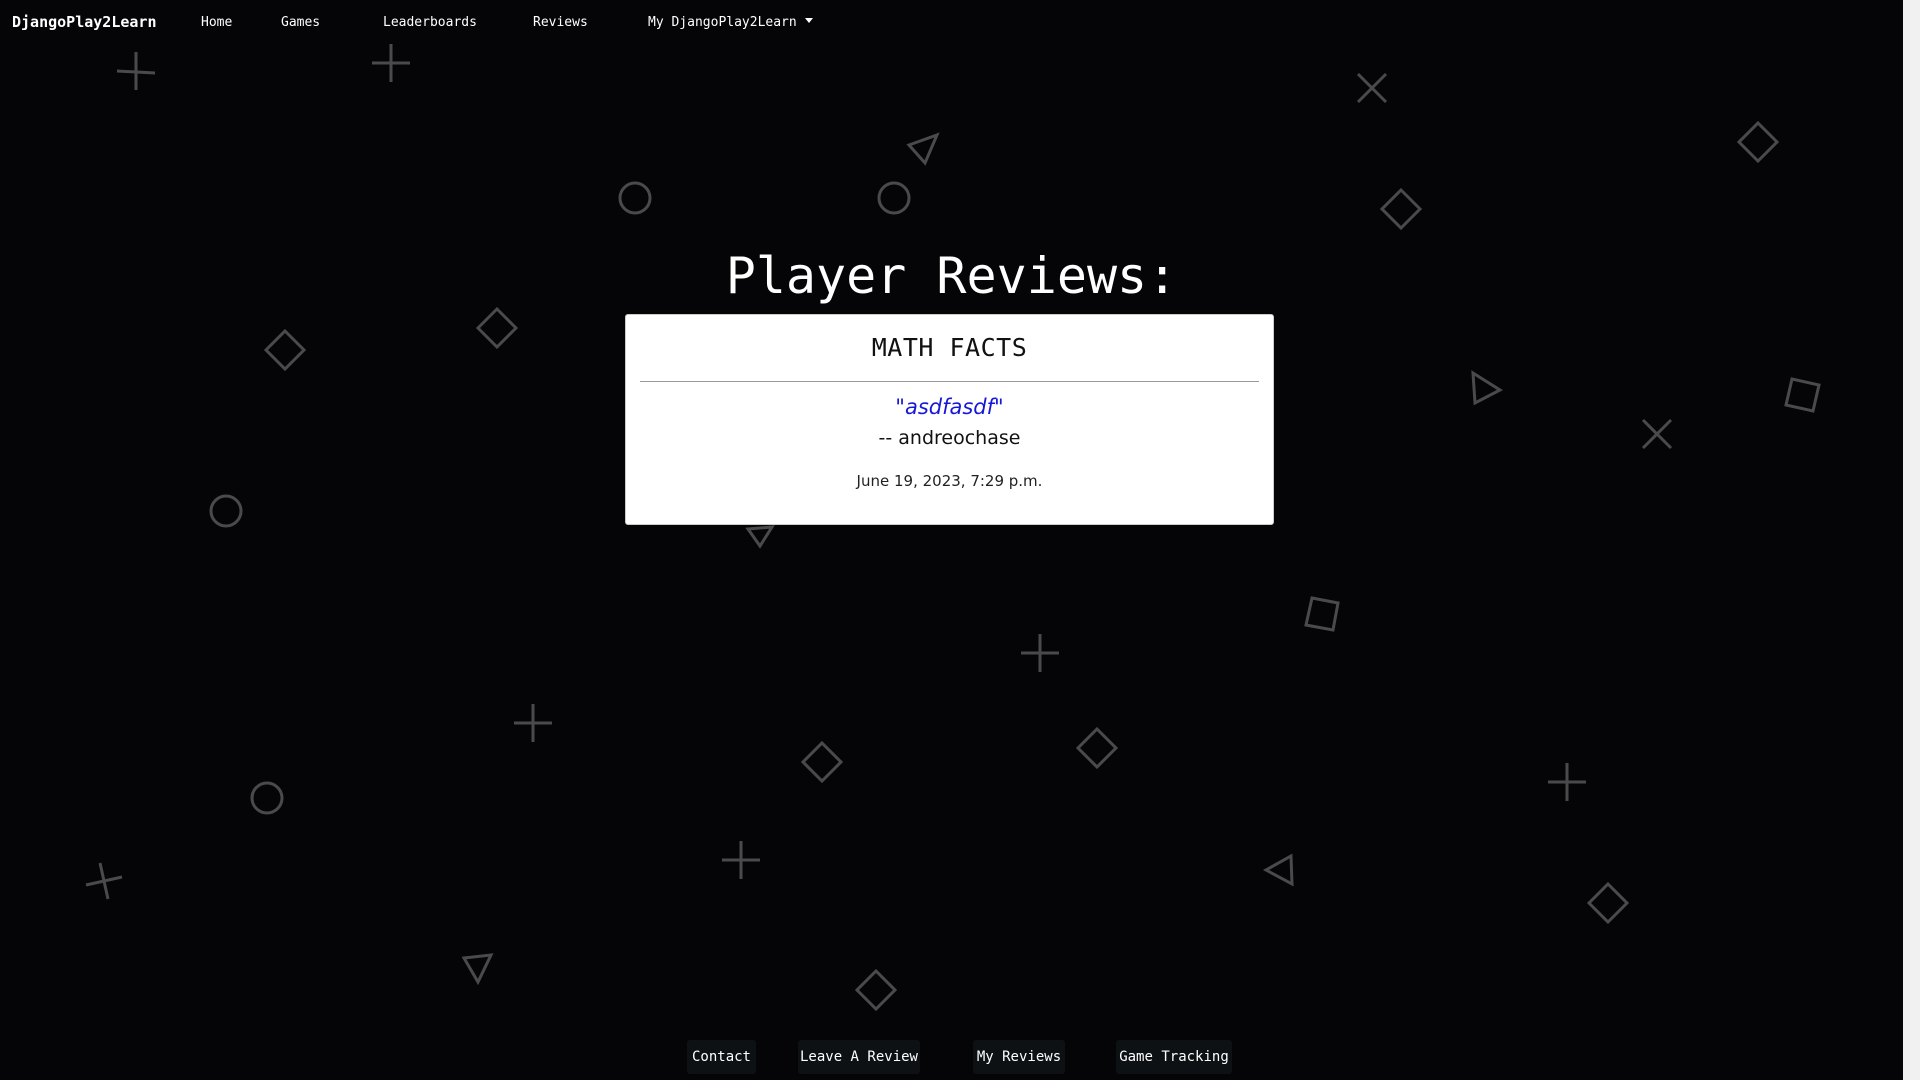 The width and height of the screenshot is (1920, 1080). I want to click on review-game-name: MATH FACTS, so click(949, 347).